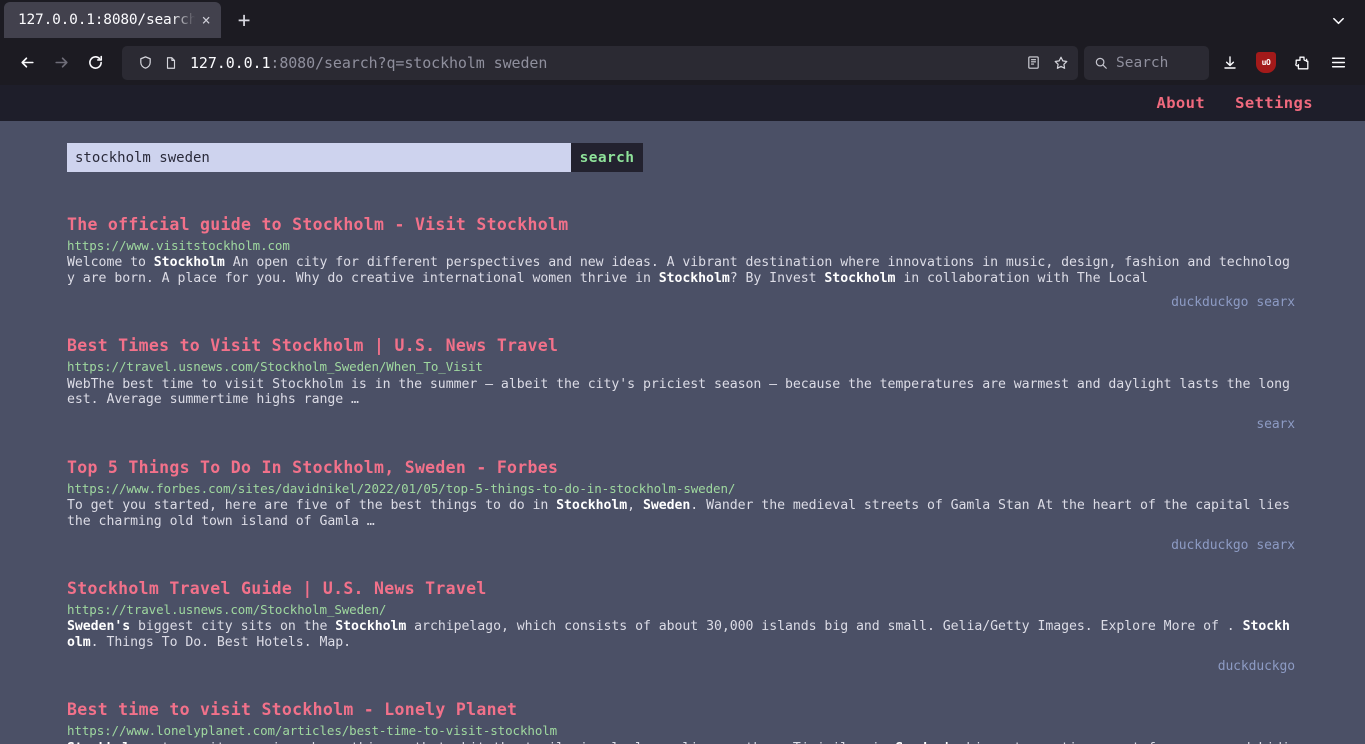 Image resolution: width=1365 pixels, height=744 pixels. I want to click on header-link-about: About, so click(1180, 103).